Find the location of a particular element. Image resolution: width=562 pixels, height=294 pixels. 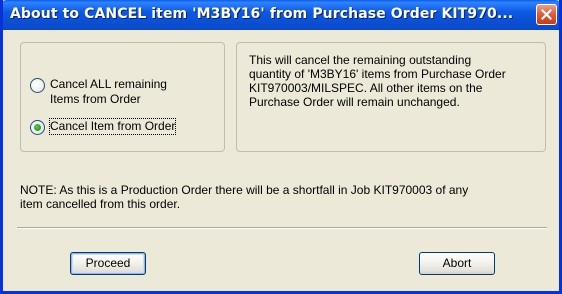

radio-selected-dot is located at coordinates (37, 127).